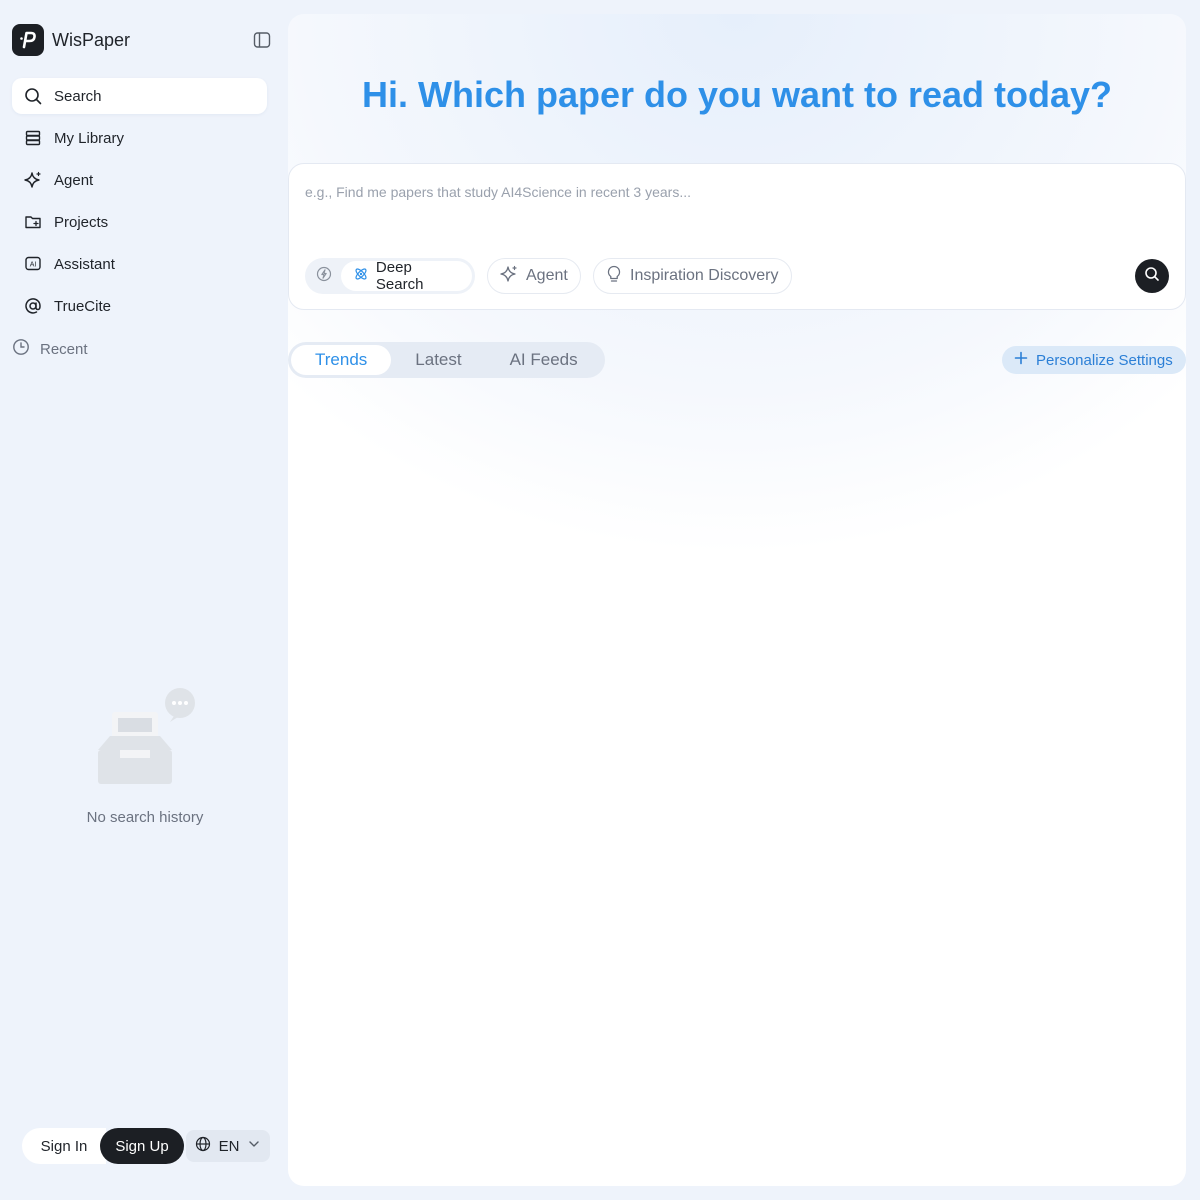 Image resolution: width=1200 pixels, height=1200 pixels. What do you see at coordinates (614, 276) in the screenshot?
I see `lightbulb-icon` at bounding box center [614, 276].